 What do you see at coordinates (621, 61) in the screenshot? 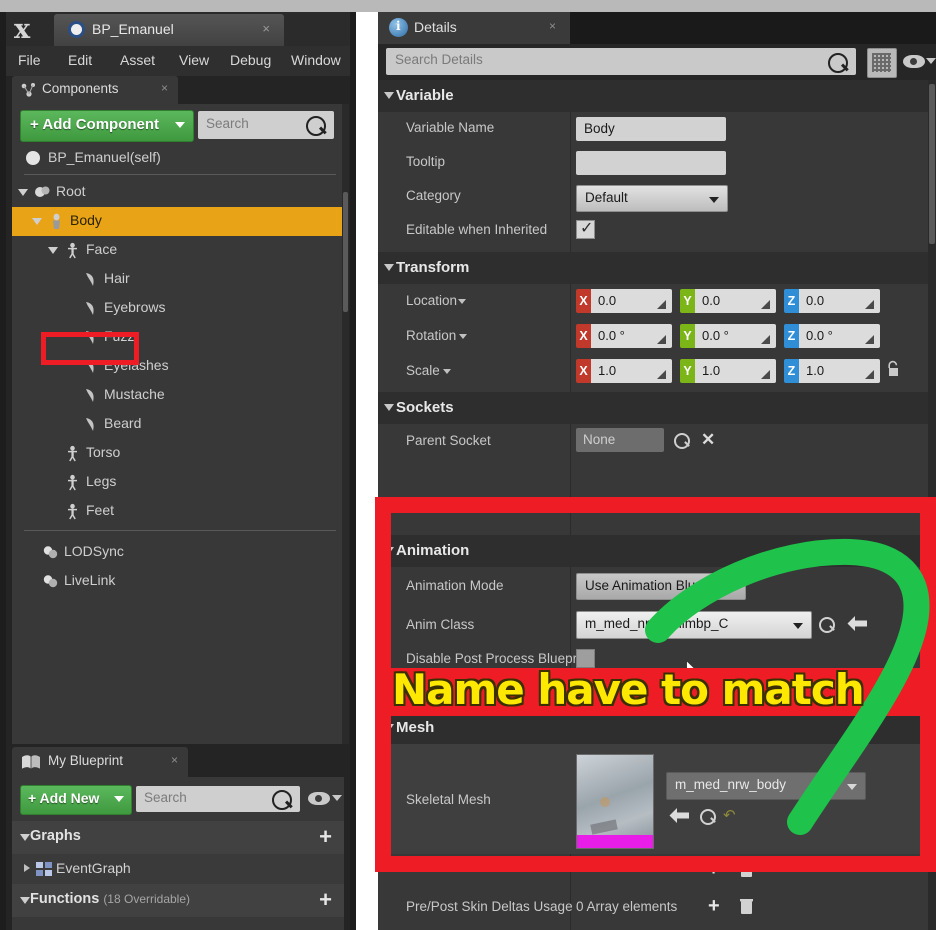
I see `details-search-input: Search Details` at bounding box center [621, 61].